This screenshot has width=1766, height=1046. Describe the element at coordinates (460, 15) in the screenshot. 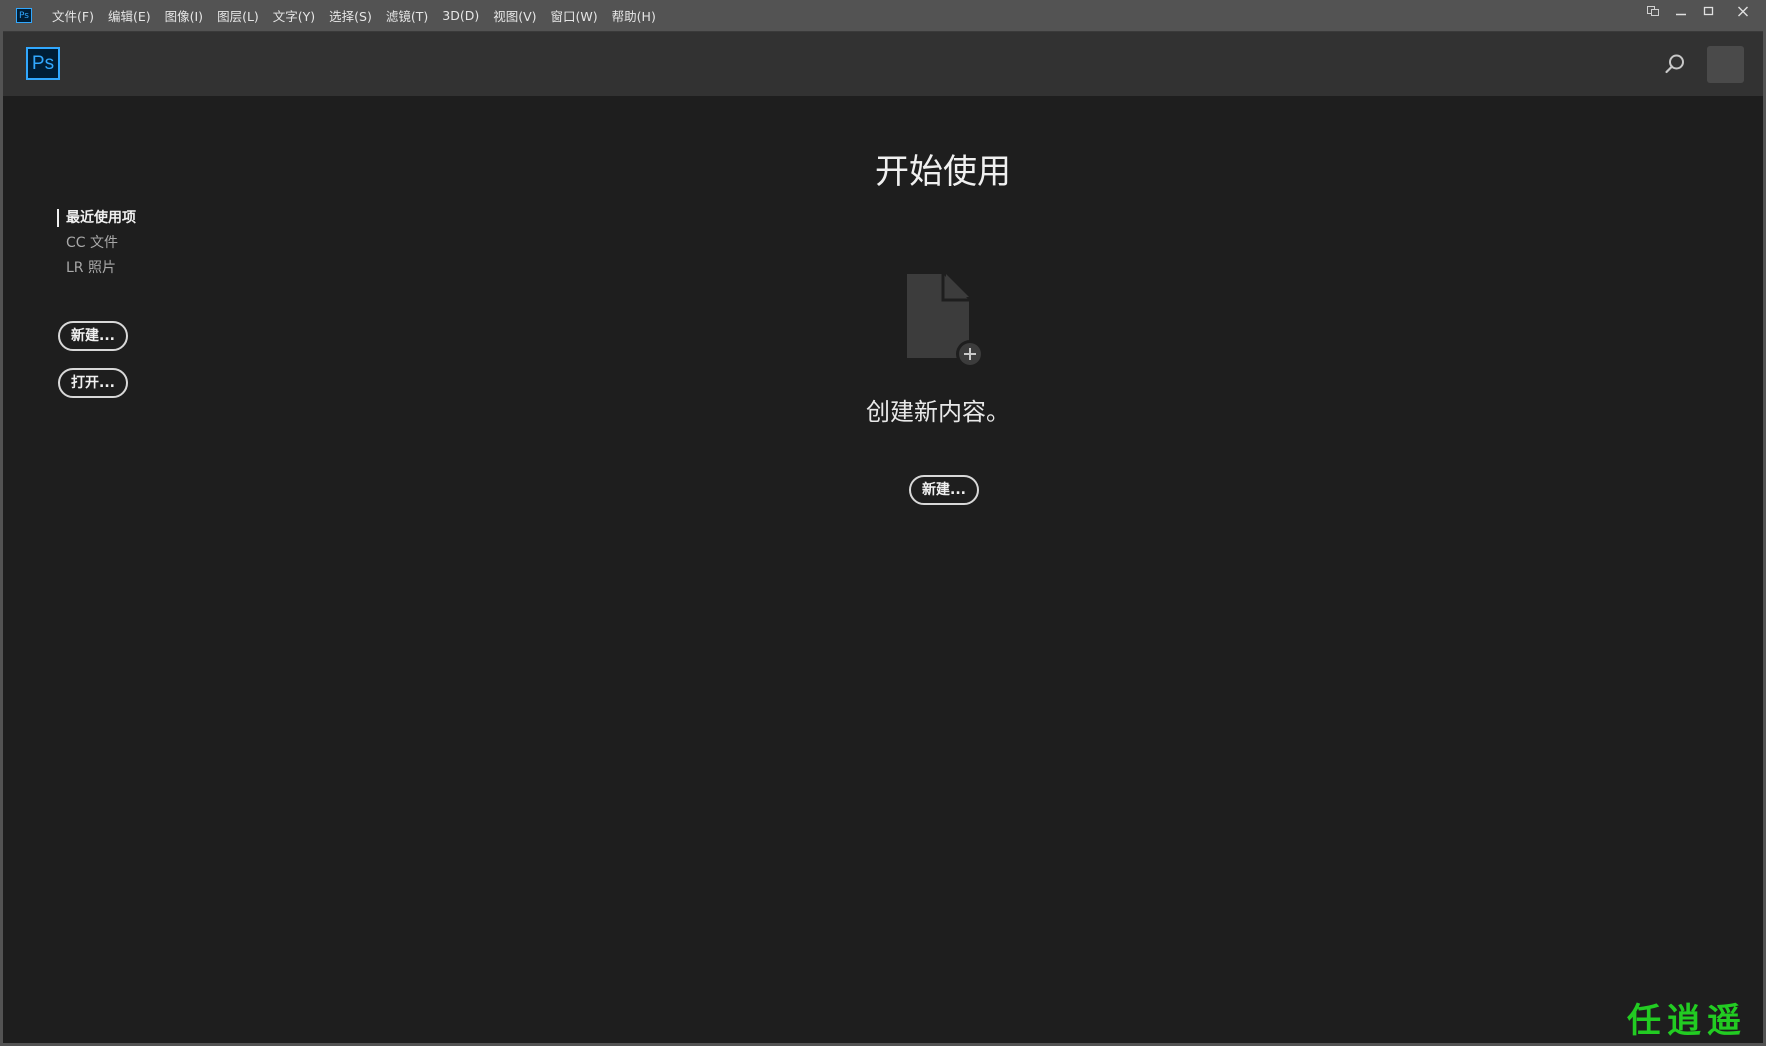

I see `menu-3d: 3D(D)` at that location.